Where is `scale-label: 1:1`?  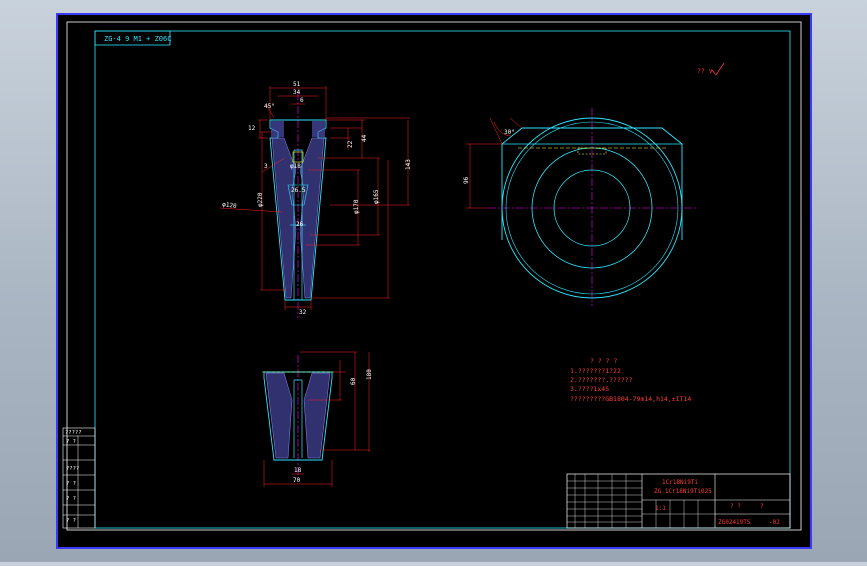 scale-label: 1:1 is located at coordinates (660, 508).